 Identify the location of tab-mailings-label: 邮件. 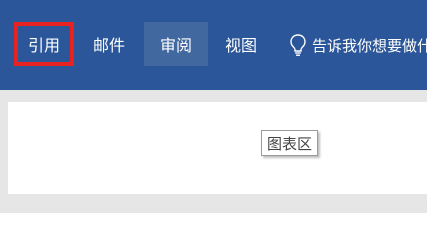
(108, 45).